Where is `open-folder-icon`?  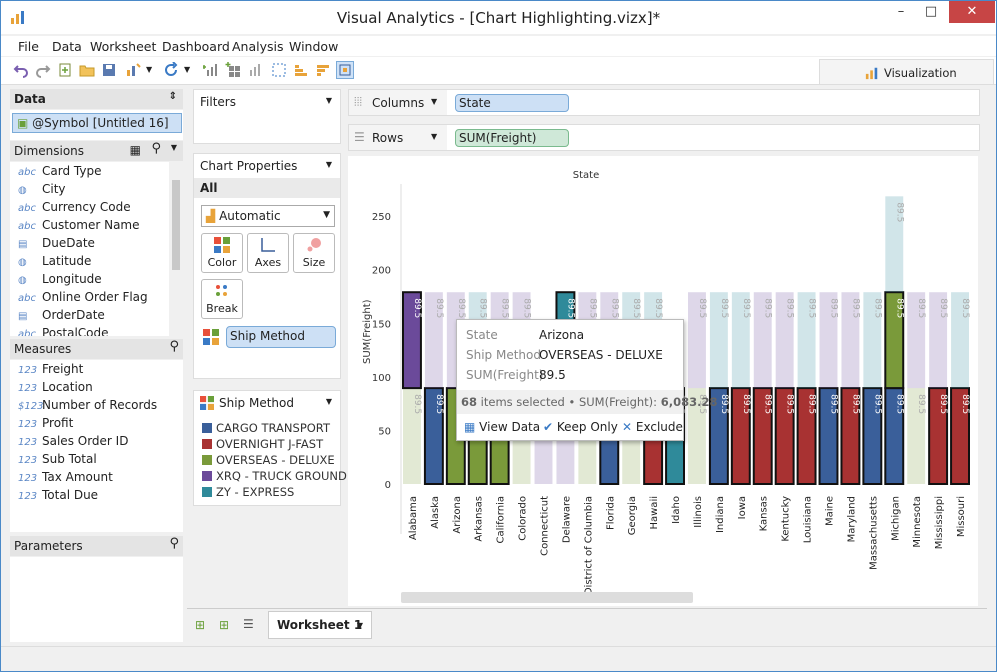 open-folder-icon is located at coordinates (87, 70).